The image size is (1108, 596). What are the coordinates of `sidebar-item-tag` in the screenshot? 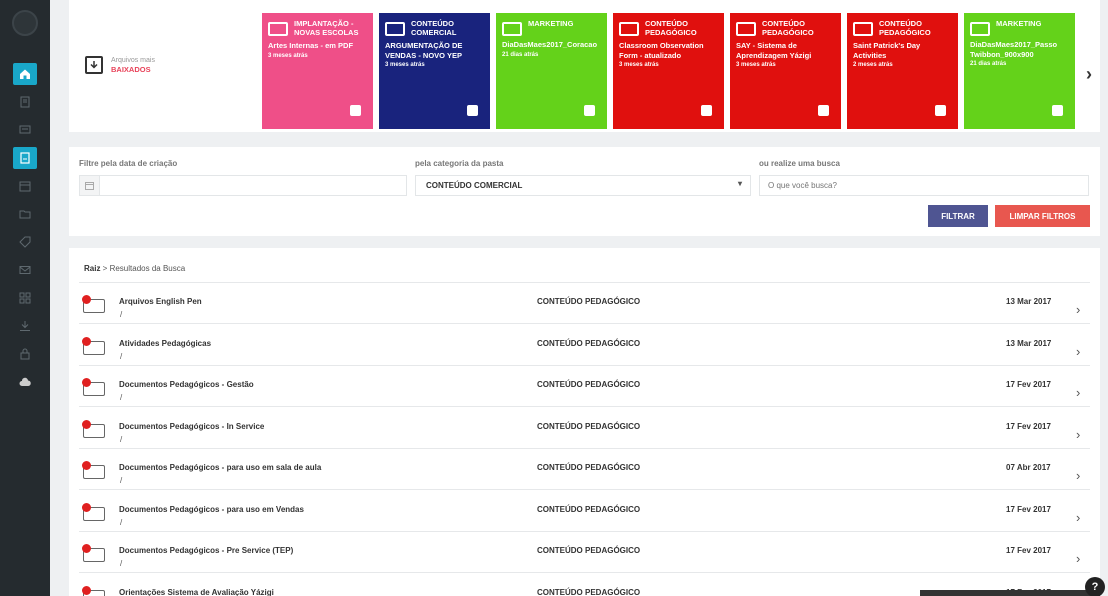 It's located at (25, 242).